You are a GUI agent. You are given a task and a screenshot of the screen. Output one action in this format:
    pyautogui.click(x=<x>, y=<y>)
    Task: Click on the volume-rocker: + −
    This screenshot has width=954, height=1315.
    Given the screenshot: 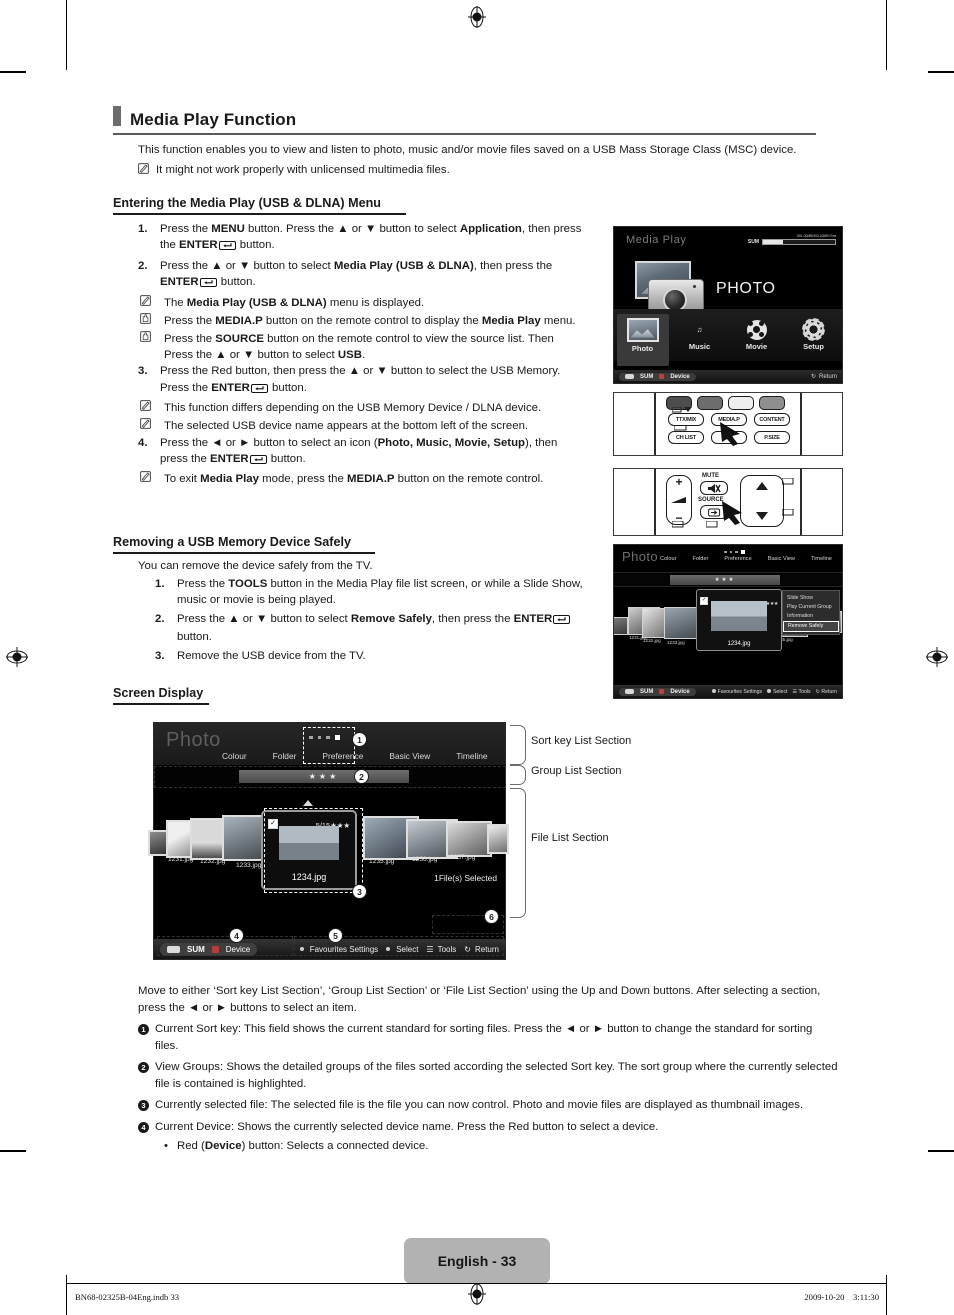 What is the action you would take?
    pyautogui.click(x=679, y=500)
    